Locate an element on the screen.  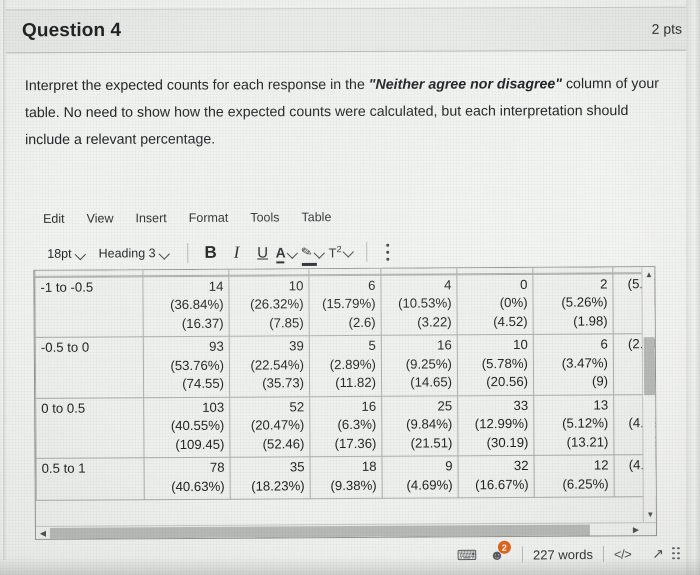
question-points: 2 pts is located at coordinates (667, 28).